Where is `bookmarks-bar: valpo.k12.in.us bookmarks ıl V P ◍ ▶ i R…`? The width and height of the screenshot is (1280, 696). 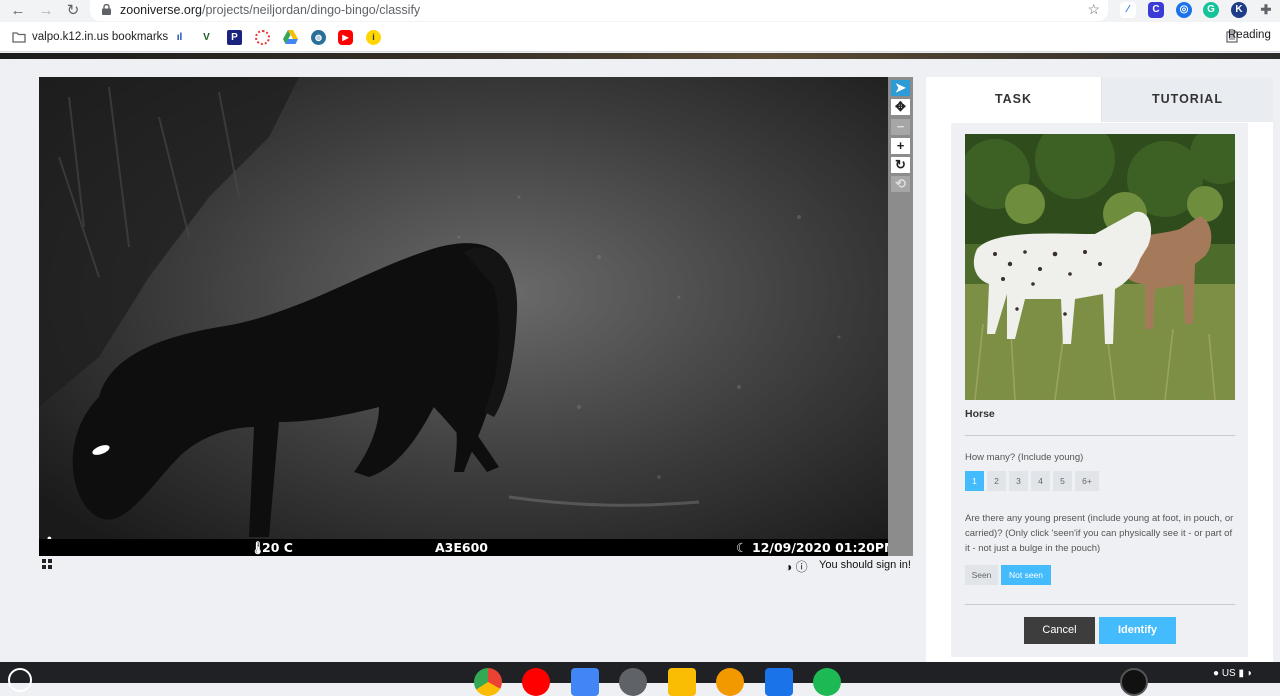
bookmarks-bar: valpo.k12.in.us bookmarks ıl V P ◍ ▶ i R… is located at coordinates (640, 37).